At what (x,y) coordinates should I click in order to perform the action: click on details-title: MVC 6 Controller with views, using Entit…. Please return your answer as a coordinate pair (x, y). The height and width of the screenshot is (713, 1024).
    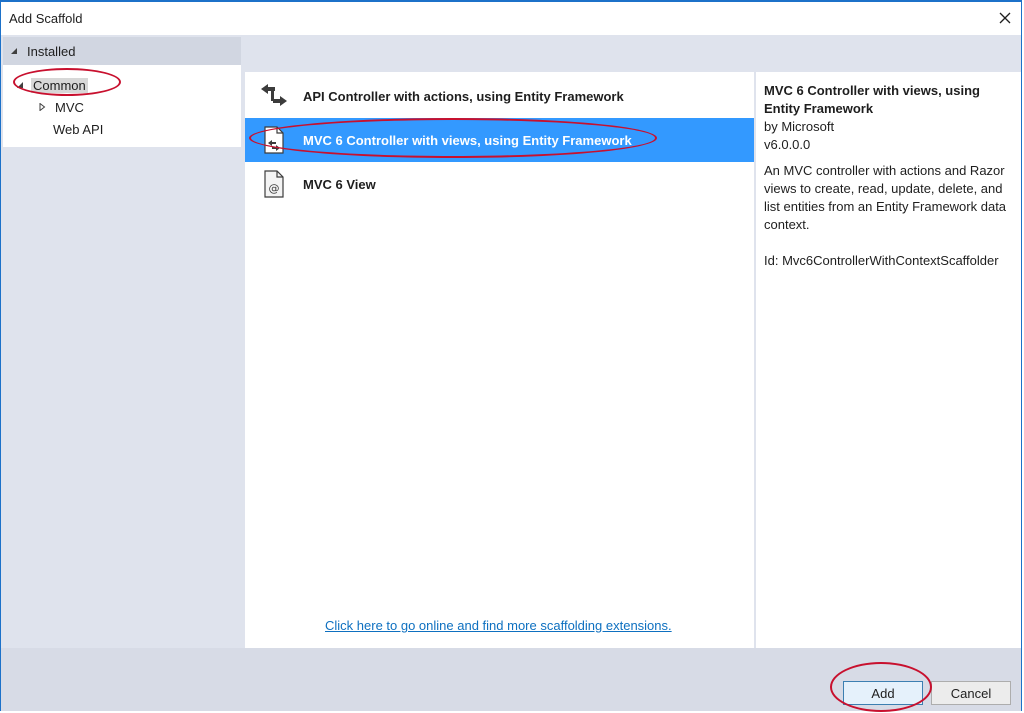
    Looking at the image, I should click on (872, 99).